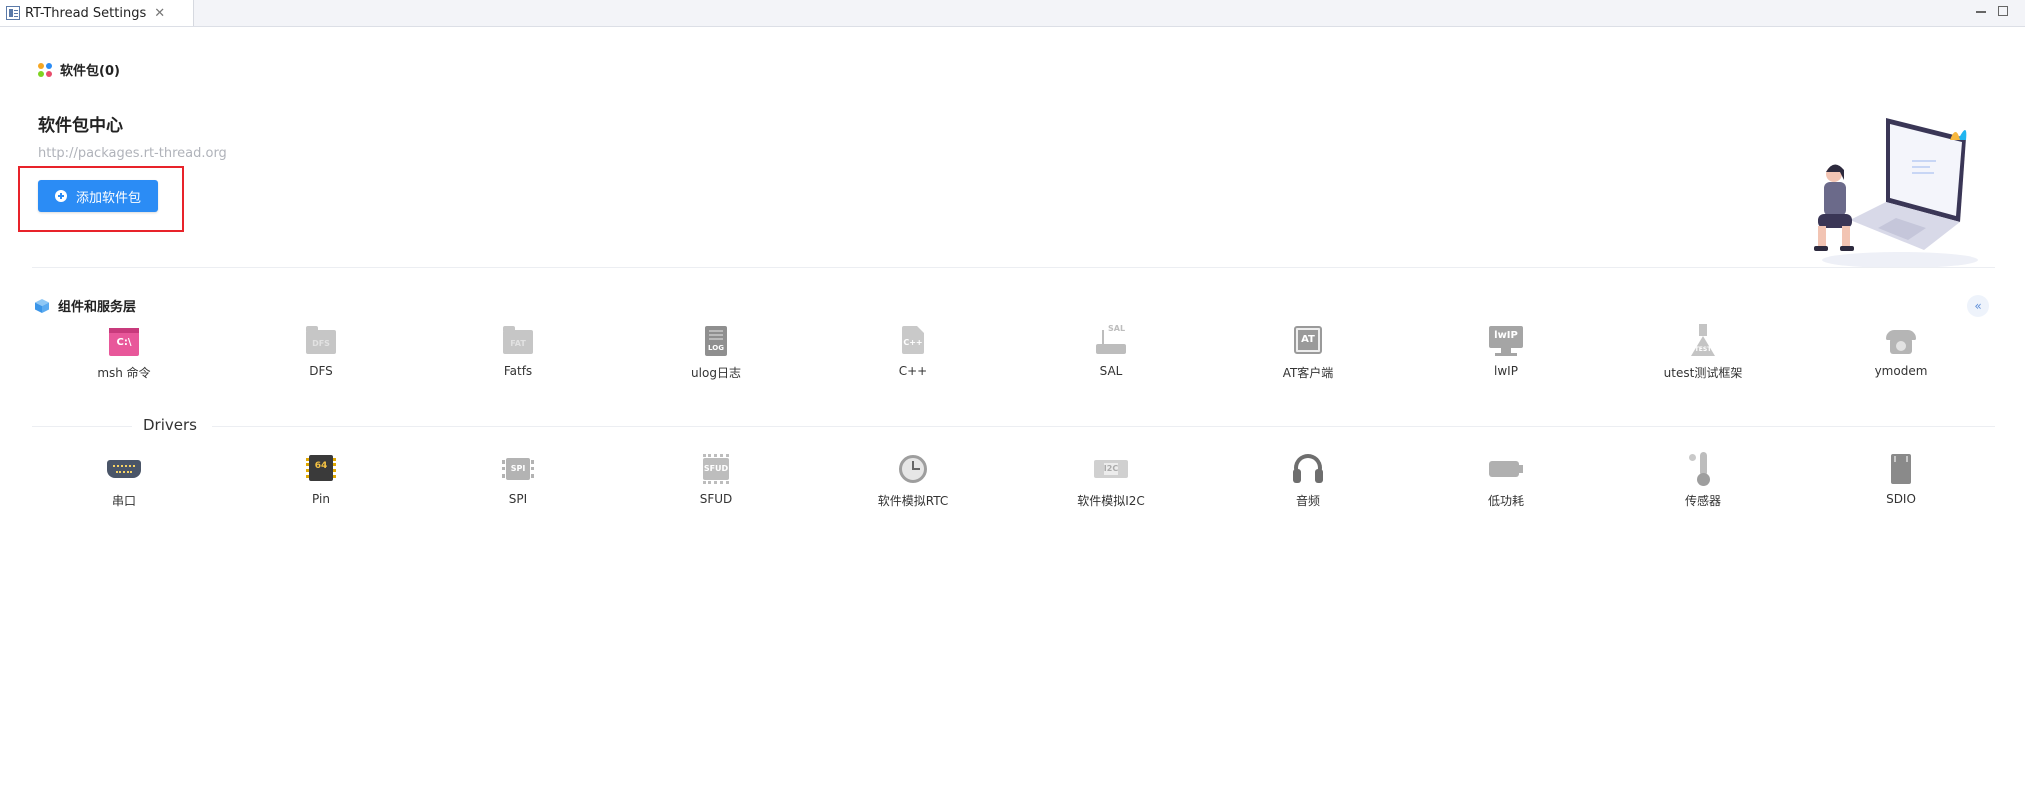  I want to click on driver-spi: SPI SPI, so click(518, 479).